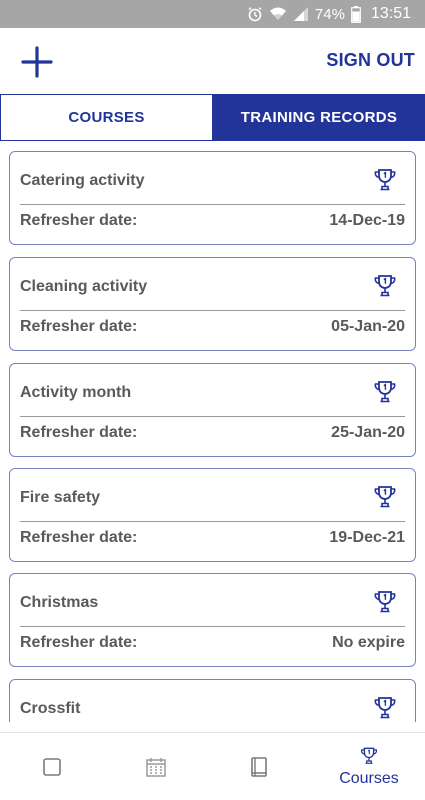 The height and width of the screenshot is (800, 425). I want to click on refresher-date: 19-Dec-21, so click(367, 537).